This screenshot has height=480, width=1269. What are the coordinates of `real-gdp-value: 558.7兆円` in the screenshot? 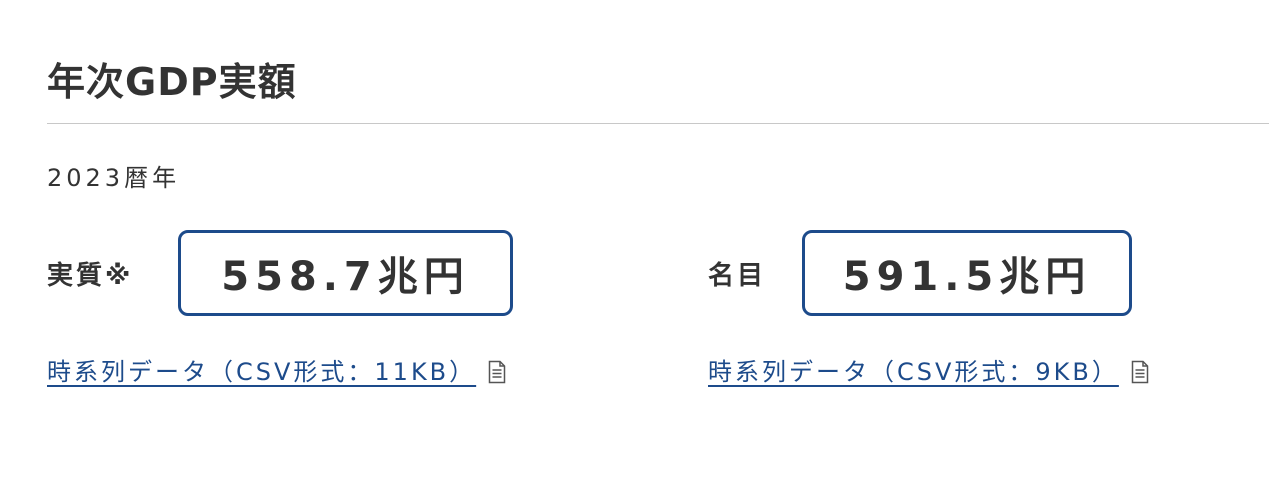 It's located at (345, 273).